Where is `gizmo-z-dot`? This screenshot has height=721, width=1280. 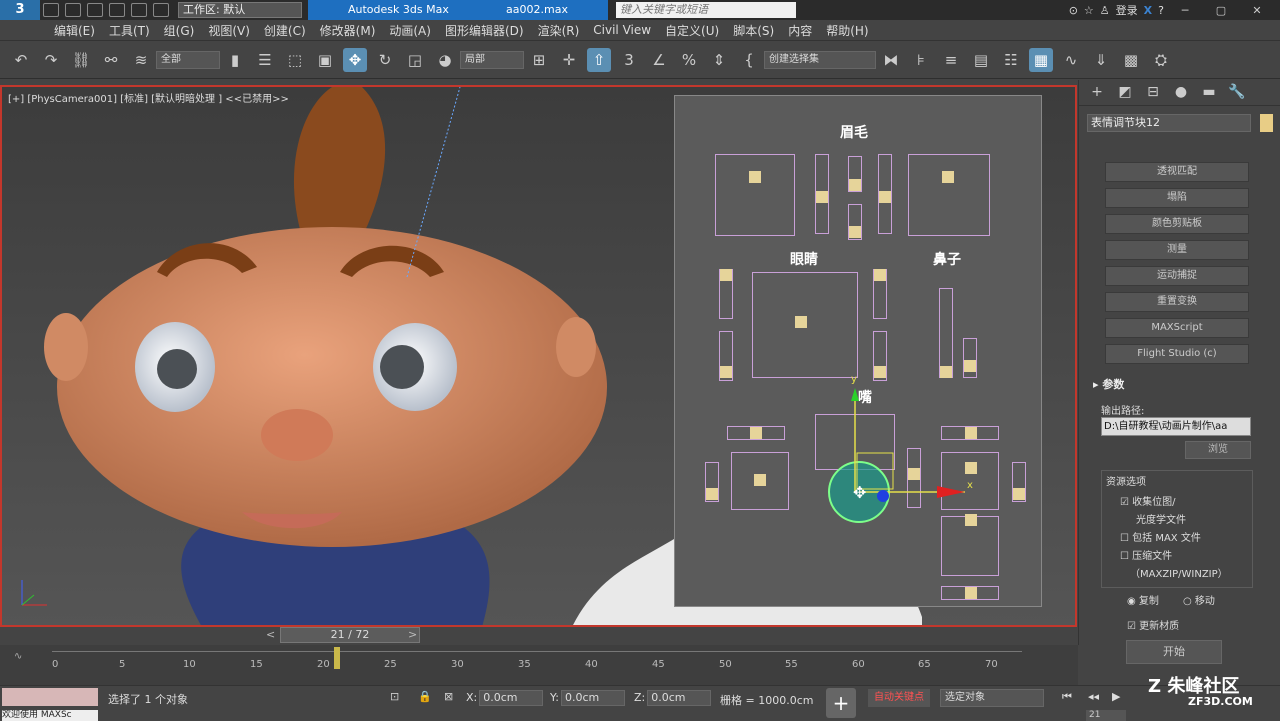 gizmo-z-dot is located at coordinates (883, 496).